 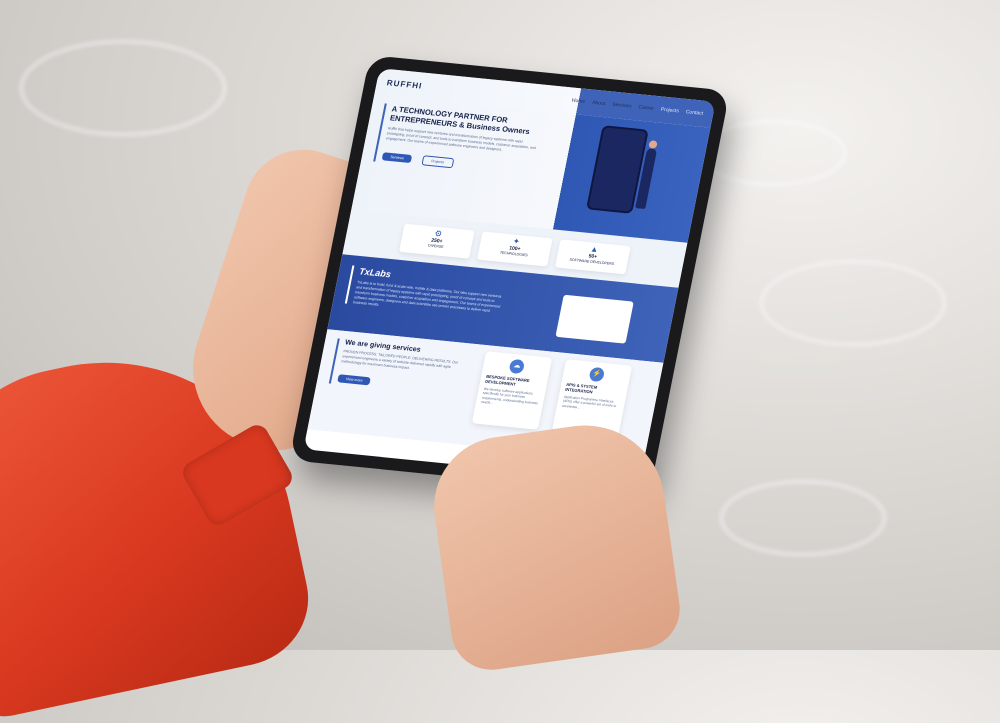 What do you see at coordinates (597, 374) in the screenshot?
I see `api-icon: ⚡` at bounding box center [597, 374].